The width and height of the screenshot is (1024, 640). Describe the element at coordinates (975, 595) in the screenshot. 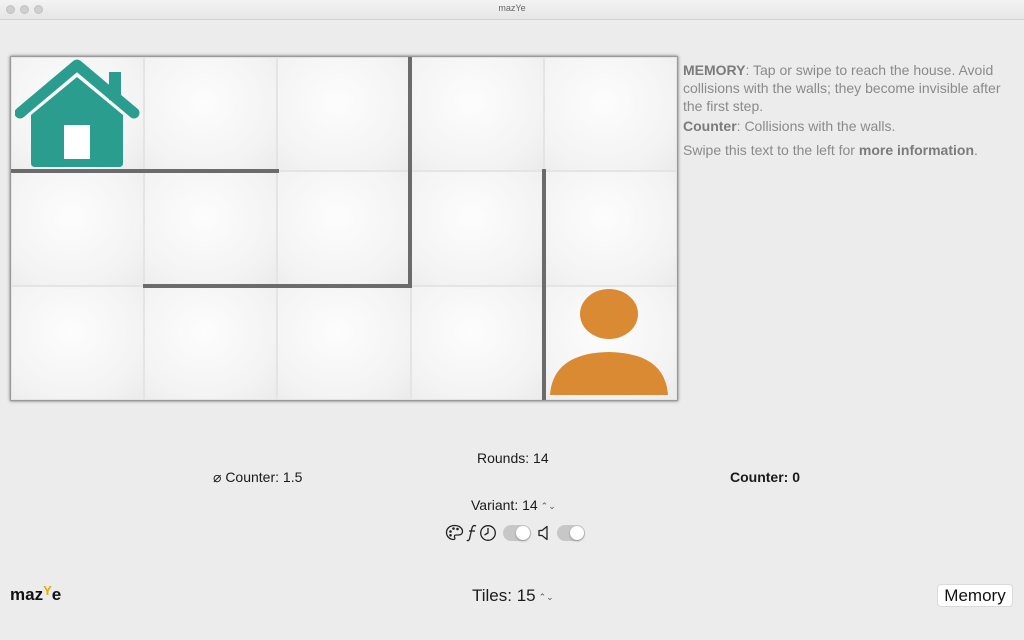

I see `memory-mode-button: Memory` at that location.